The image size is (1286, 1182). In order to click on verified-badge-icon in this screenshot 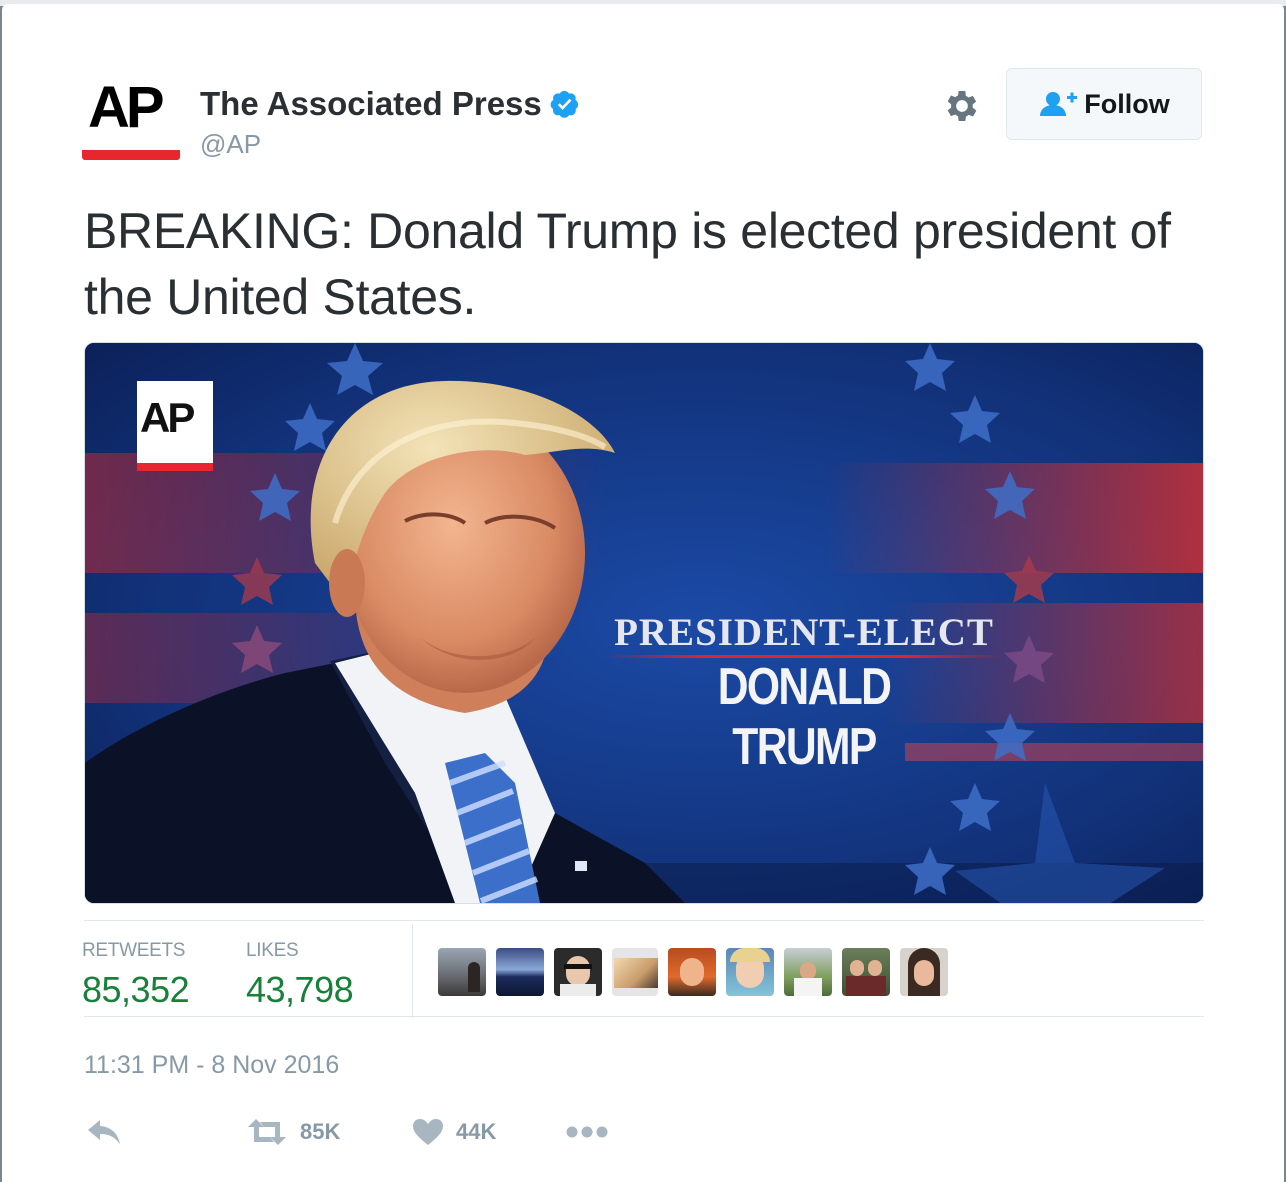, I will do `click(564, 104)`.